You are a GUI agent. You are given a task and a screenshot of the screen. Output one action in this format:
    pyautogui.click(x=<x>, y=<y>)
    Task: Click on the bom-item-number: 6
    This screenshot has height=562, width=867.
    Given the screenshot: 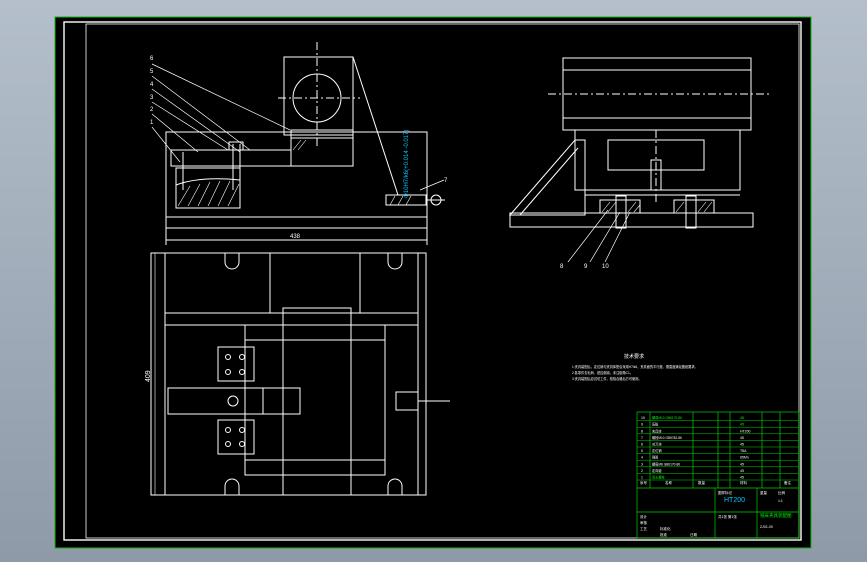 What is the action you would take?
    pyautogui.click(x=642, y=445)
    